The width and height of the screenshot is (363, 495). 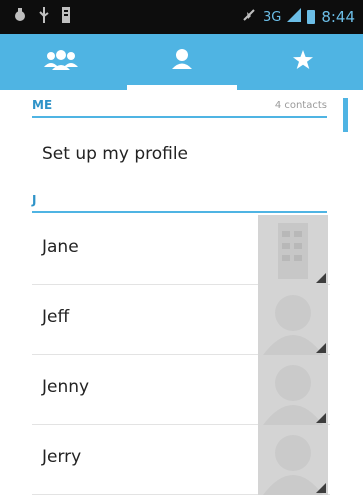 I want to click on section-label: ME, so click(x=42, y=105).